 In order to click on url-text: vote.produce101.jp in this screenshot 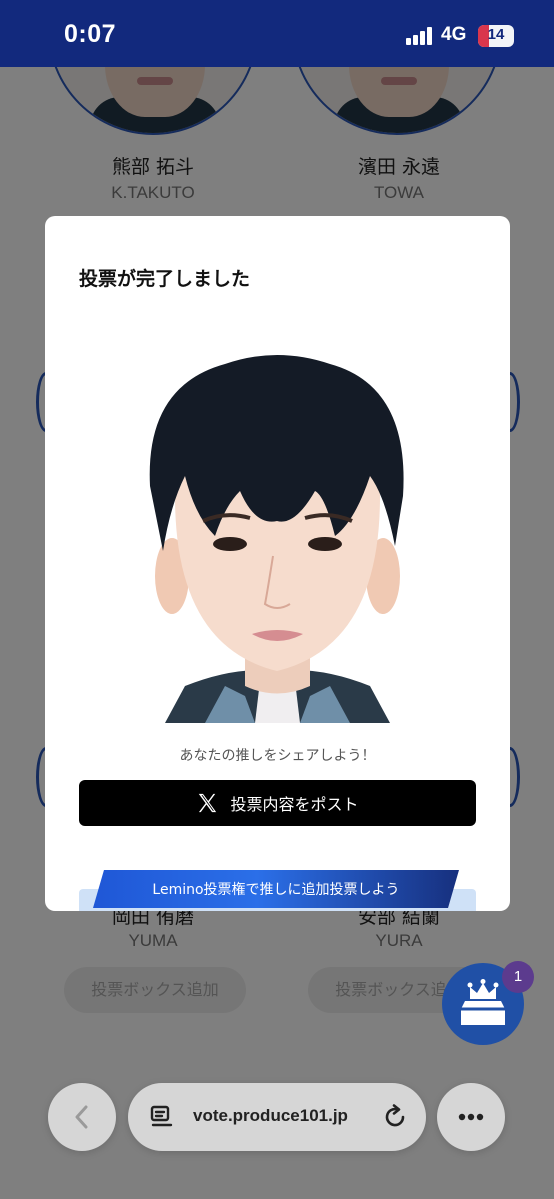, I will do `click(270, 1116)`.